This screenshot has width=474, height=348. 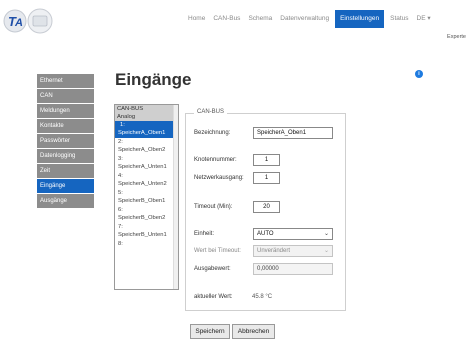 I want to click on list-item-number: 8:, so click(x=120, y=244).